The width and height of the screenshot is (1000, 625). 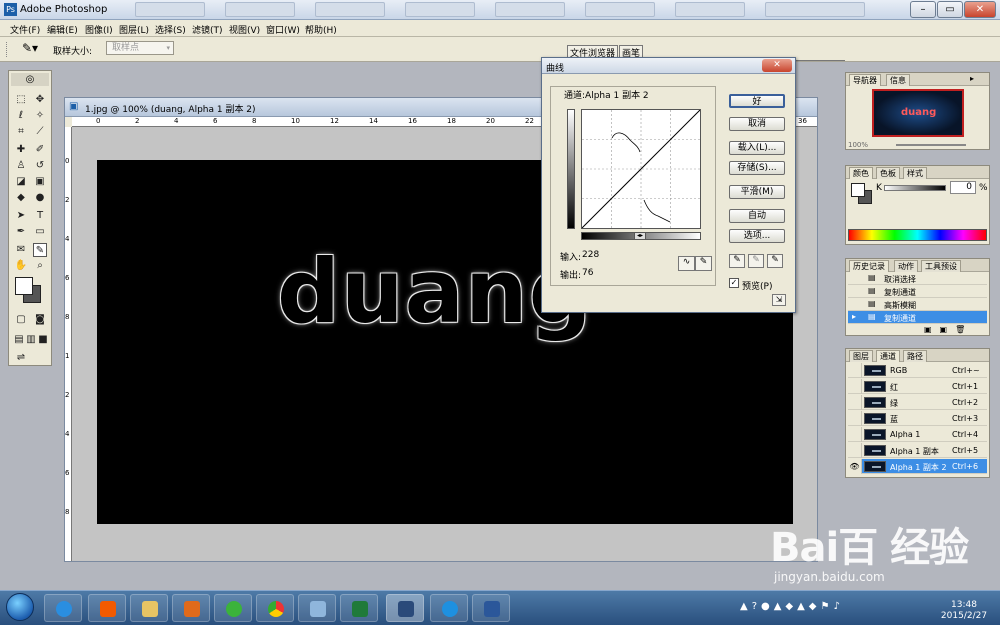 I want to click on channel-row: Alpha 1 副本 Ctrl+5, so click(x=917, y=450).